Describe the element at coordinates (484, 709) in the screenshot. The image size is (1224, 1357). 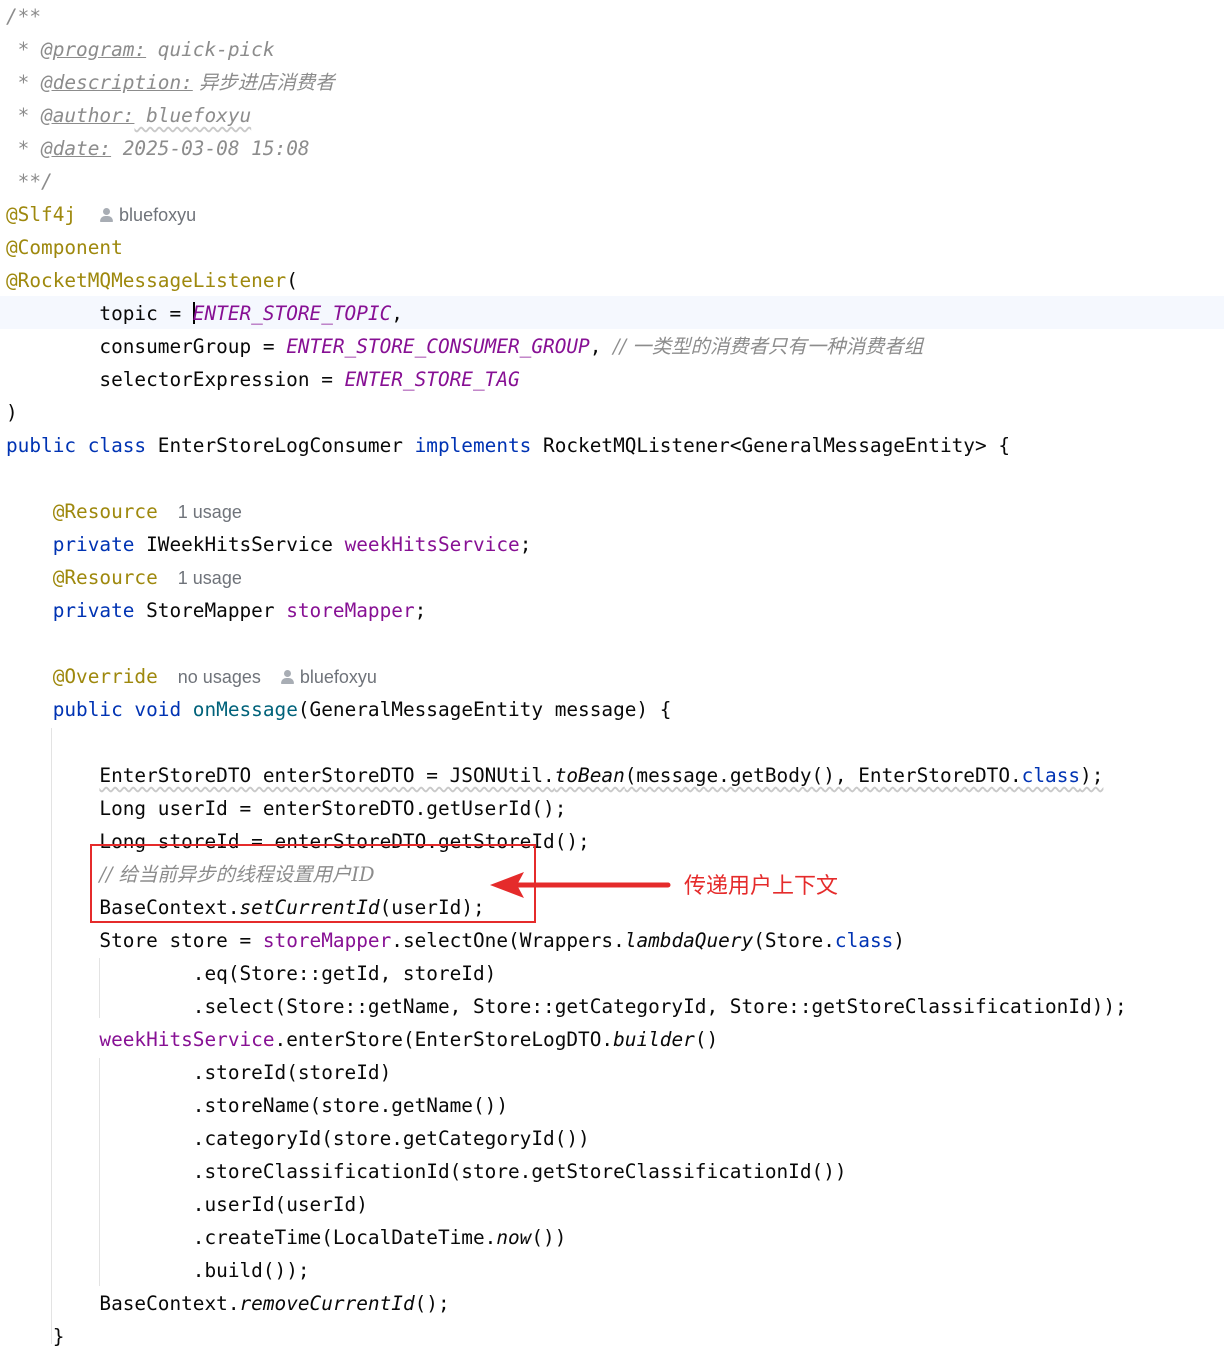
I see `method-params: (GeneralMessageEntity message) {` at that location.